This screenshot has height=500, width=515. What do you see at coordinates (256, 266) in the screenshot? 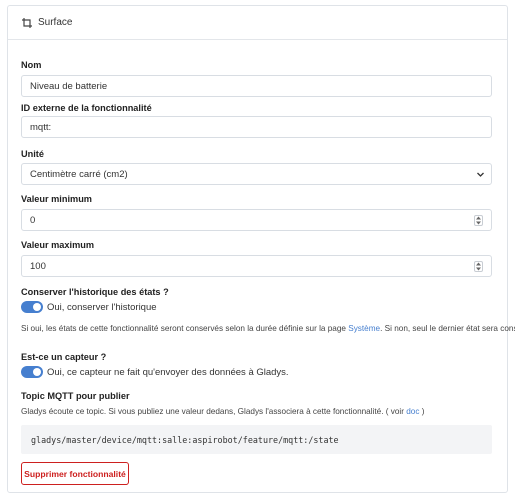
I see `max-input: 100` at bounding box center [256, 266].